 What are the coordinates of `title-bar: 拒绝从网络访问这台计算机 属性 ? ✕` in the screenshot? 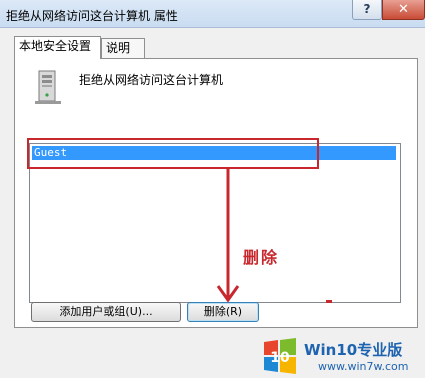 It's located at (212, 14).